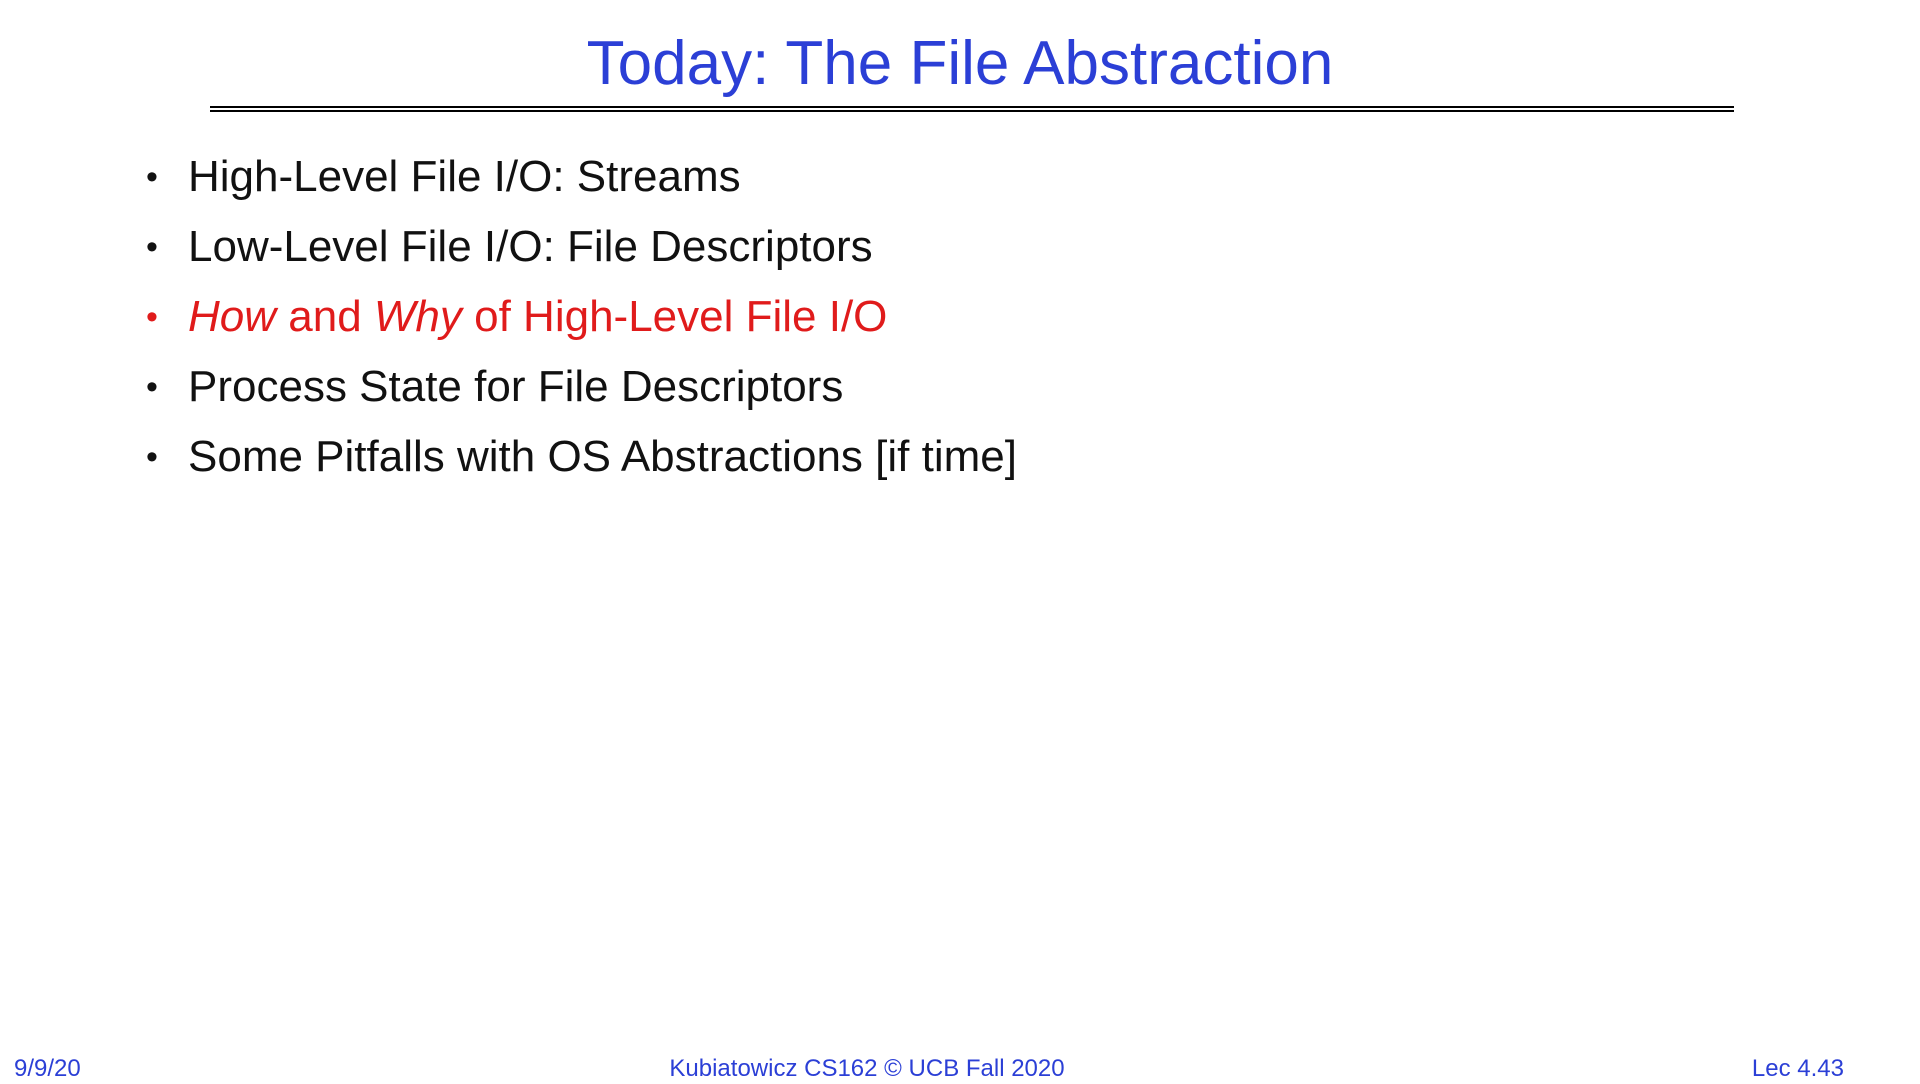 Image resolution: width=1920 pixels, height=1084 pixels. I want to click on title-divider, so click(972, 109).